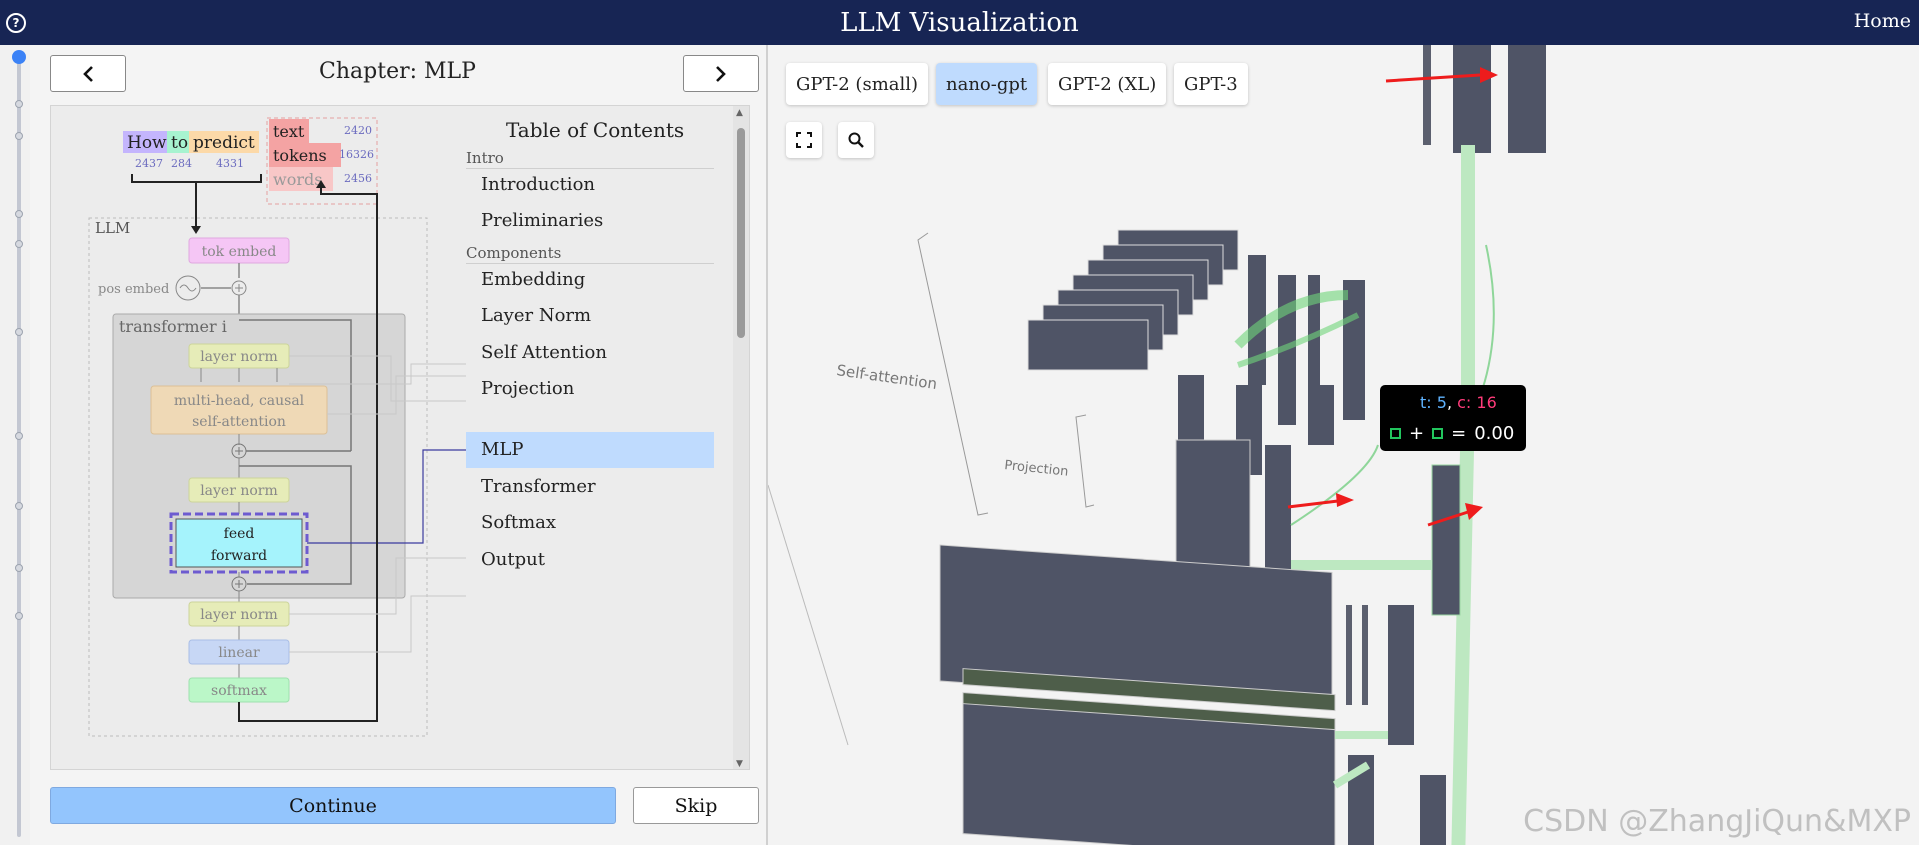 The image size is (1919, 845). Describe the element at coordinates (224, 143) in the screenshot. I see `token-predict: predict` at that location.